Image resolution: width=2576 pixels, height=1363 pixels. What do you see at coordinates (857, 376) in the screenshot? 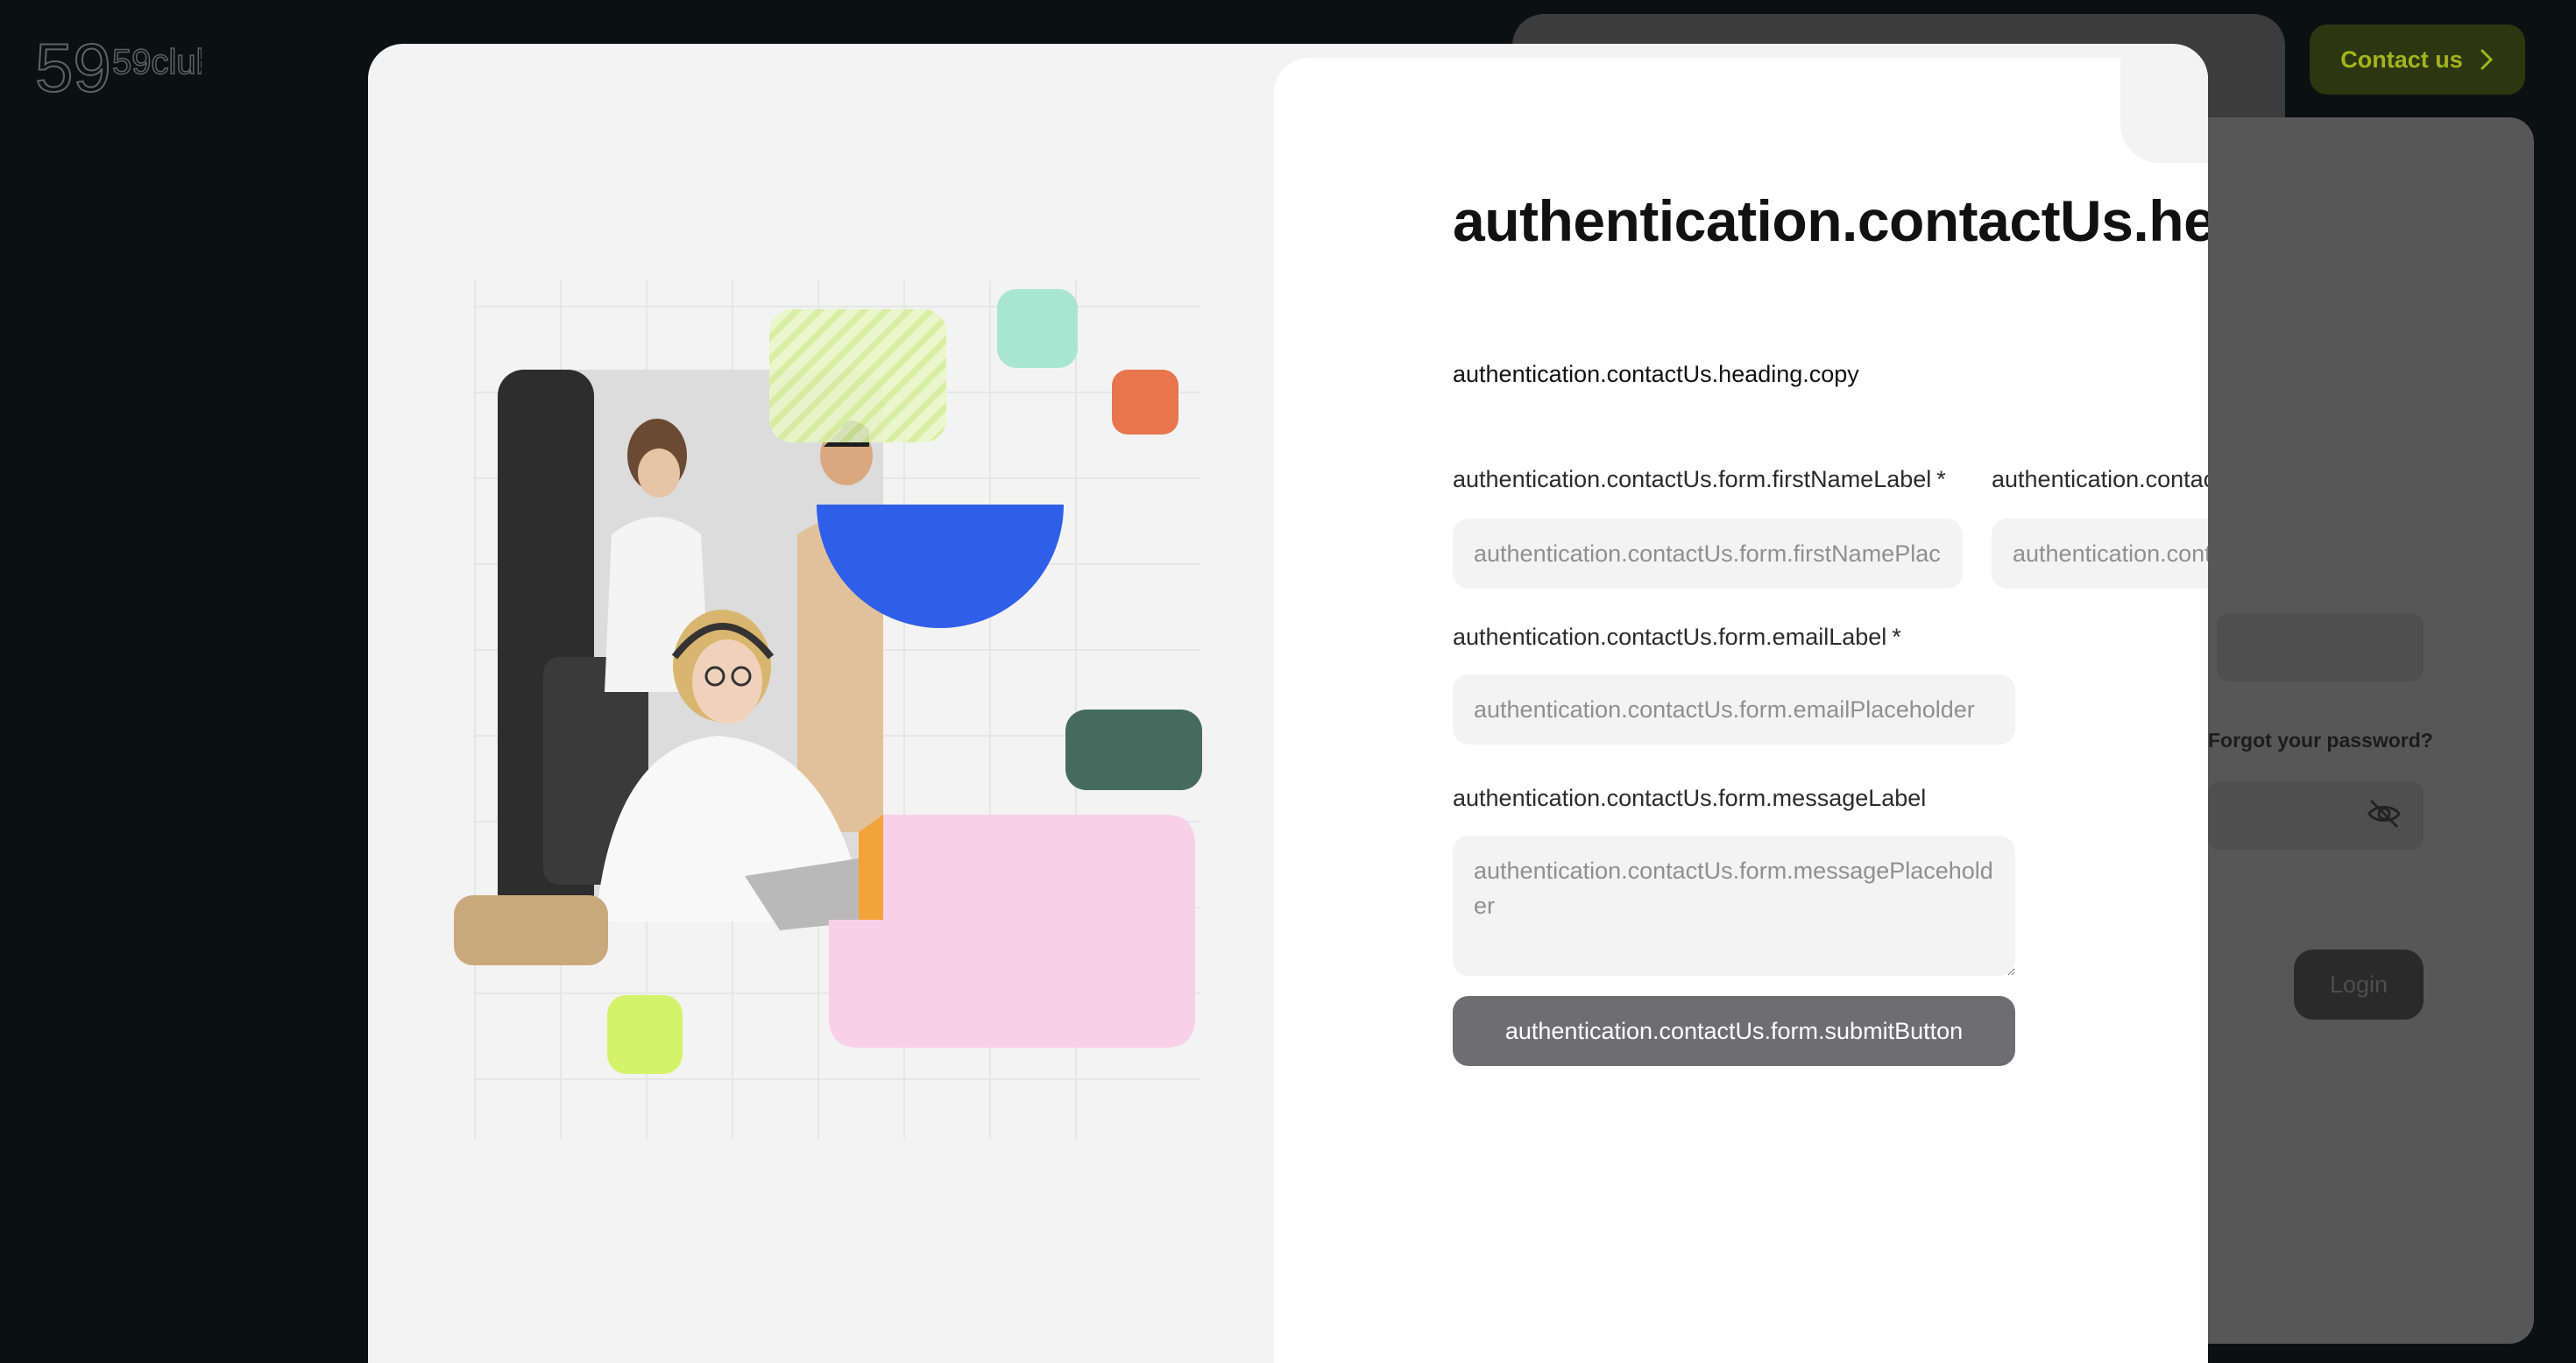
I see `shape-lime-stripes` at bounding box center [857, 376].